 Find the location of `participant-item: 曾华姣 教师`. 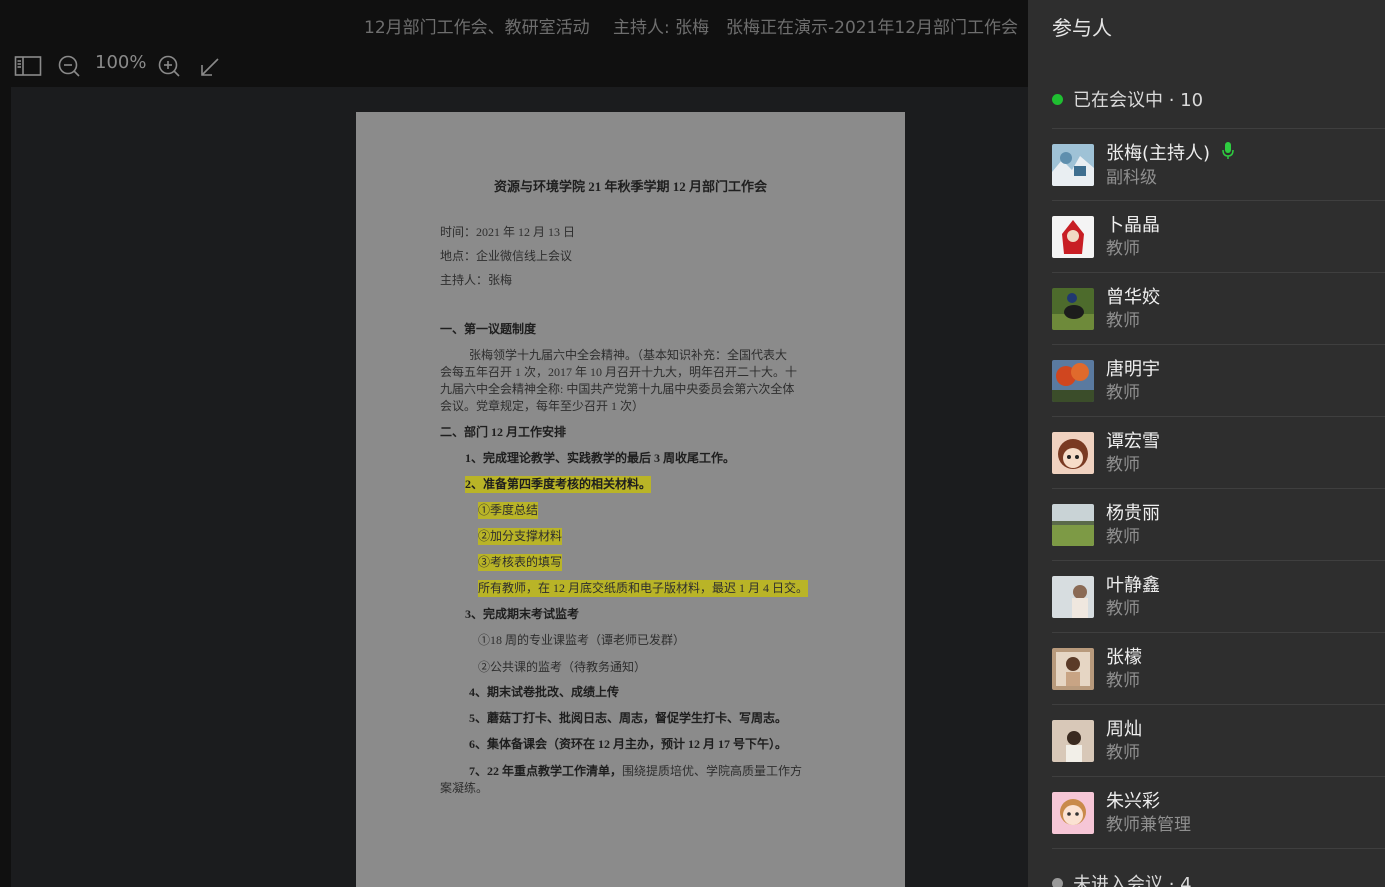

participant-item: 曾华姣 教师 is located at coordinates (1218, 309).